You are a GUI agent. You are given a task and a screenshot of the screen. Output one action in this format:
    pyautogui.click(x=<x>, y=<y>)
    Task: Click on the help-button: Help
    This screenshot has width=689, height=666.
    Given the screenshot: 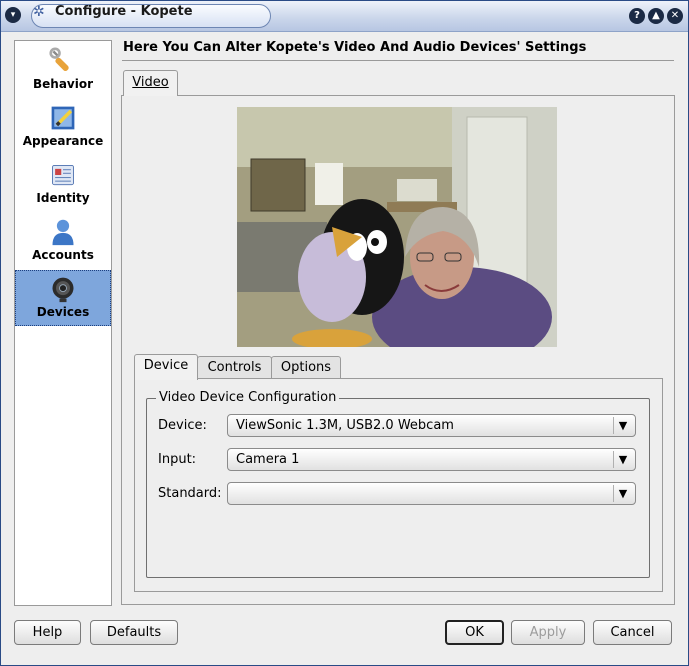 What is the action you would take?
    pyautogui.click(x=47, y=632)
    